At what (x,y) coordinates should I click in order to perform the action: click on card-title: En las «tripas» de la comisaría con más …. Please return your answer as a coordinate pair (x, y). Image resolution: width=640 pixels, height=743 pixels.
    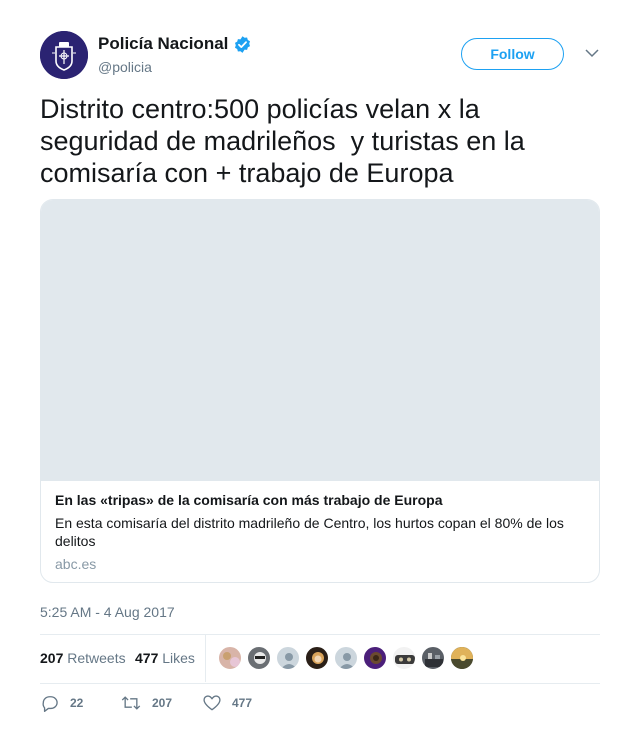
    Looking at the image, I should click on (249, 500).